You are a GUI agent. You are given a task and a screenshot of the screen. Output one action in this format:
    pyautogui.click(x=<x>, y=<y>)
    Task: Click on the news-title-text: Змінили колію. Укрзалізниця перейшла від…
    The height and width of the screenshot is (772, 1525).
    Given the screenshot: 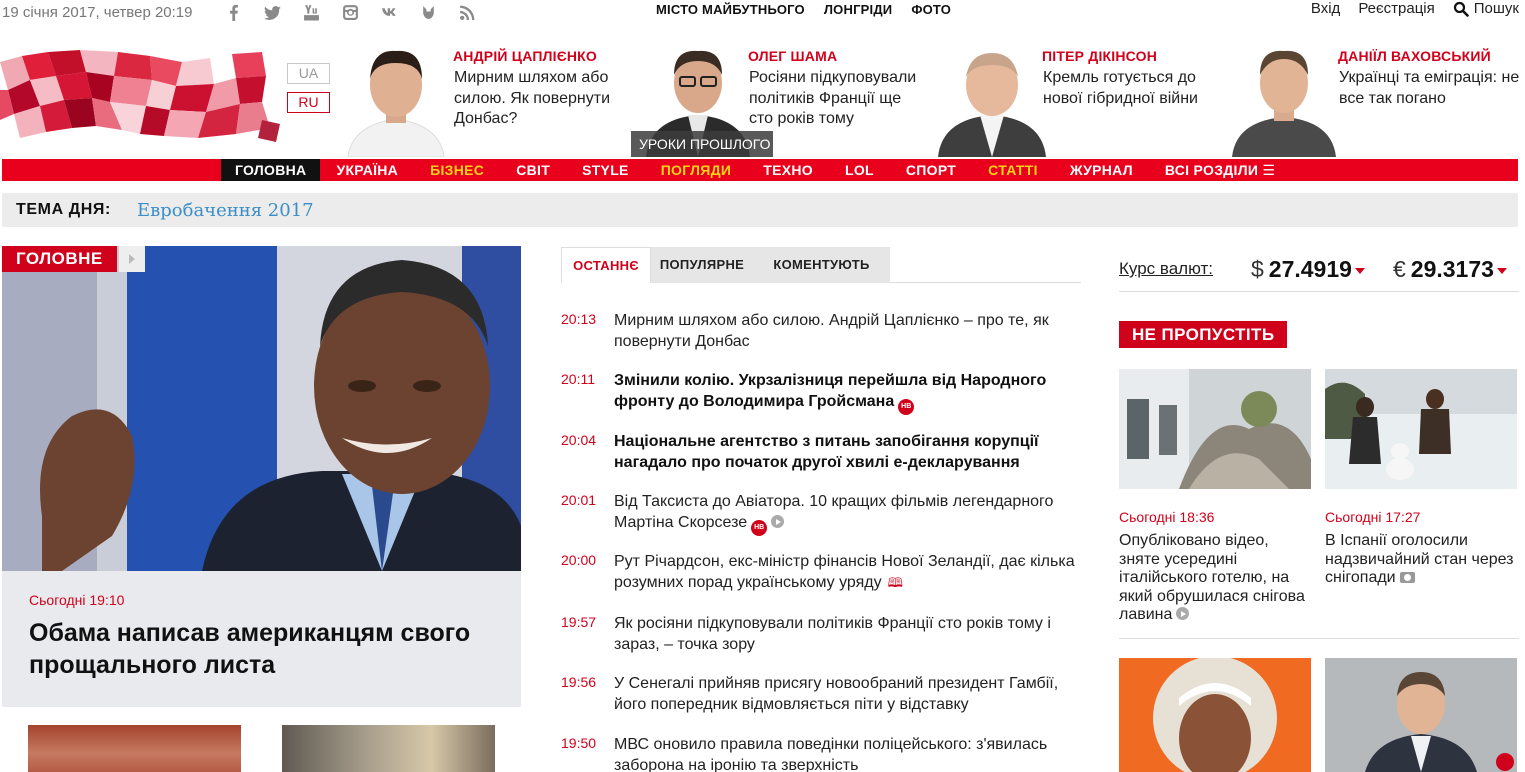 What is the action you would take?
    pyautogui.click(x=830, y=391)
    